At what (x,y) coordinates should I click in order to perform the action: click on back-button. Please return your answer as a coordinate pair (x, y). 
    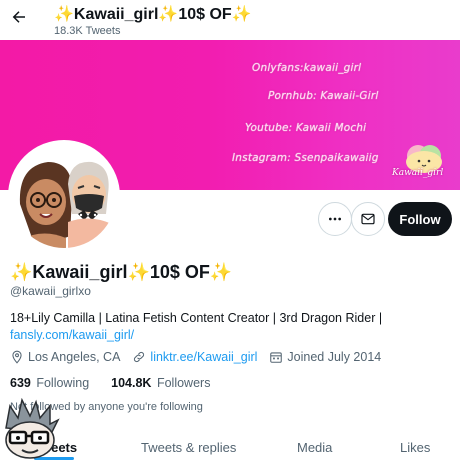
    Looking at the image, I should click on (19, 17).